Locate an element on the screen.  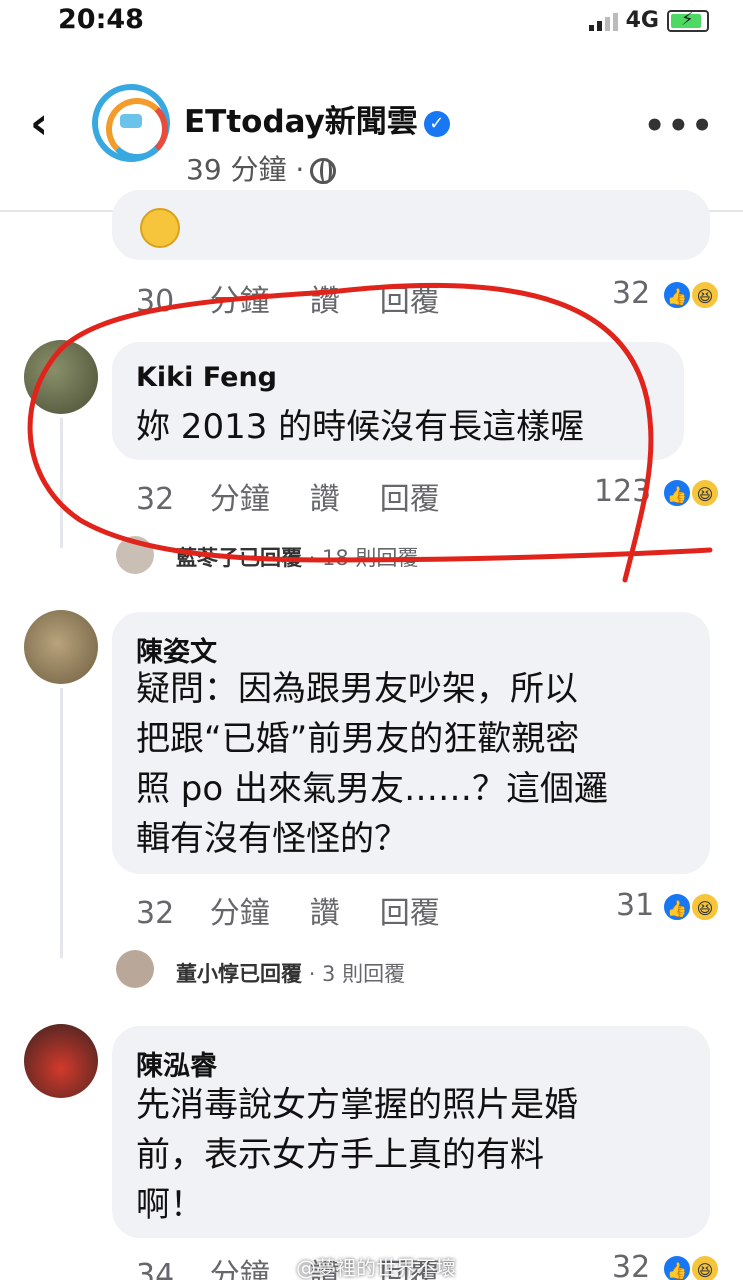
page-name: ETtoday新聞雲 is located at coordinates (301, 122).